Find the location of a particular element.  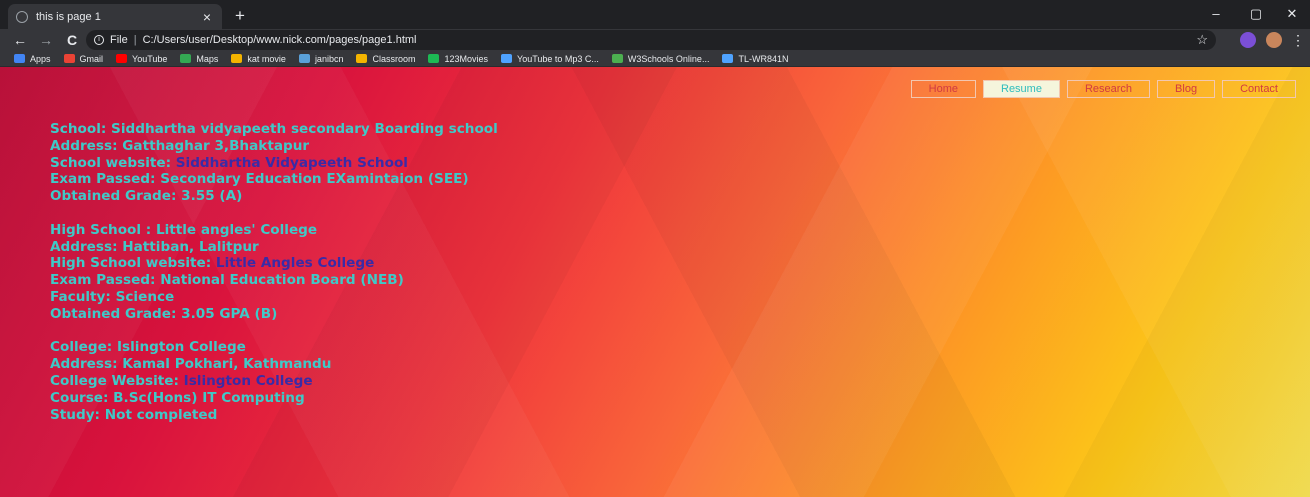

college-website-link: Islington College is located at coordinates (248, 381).